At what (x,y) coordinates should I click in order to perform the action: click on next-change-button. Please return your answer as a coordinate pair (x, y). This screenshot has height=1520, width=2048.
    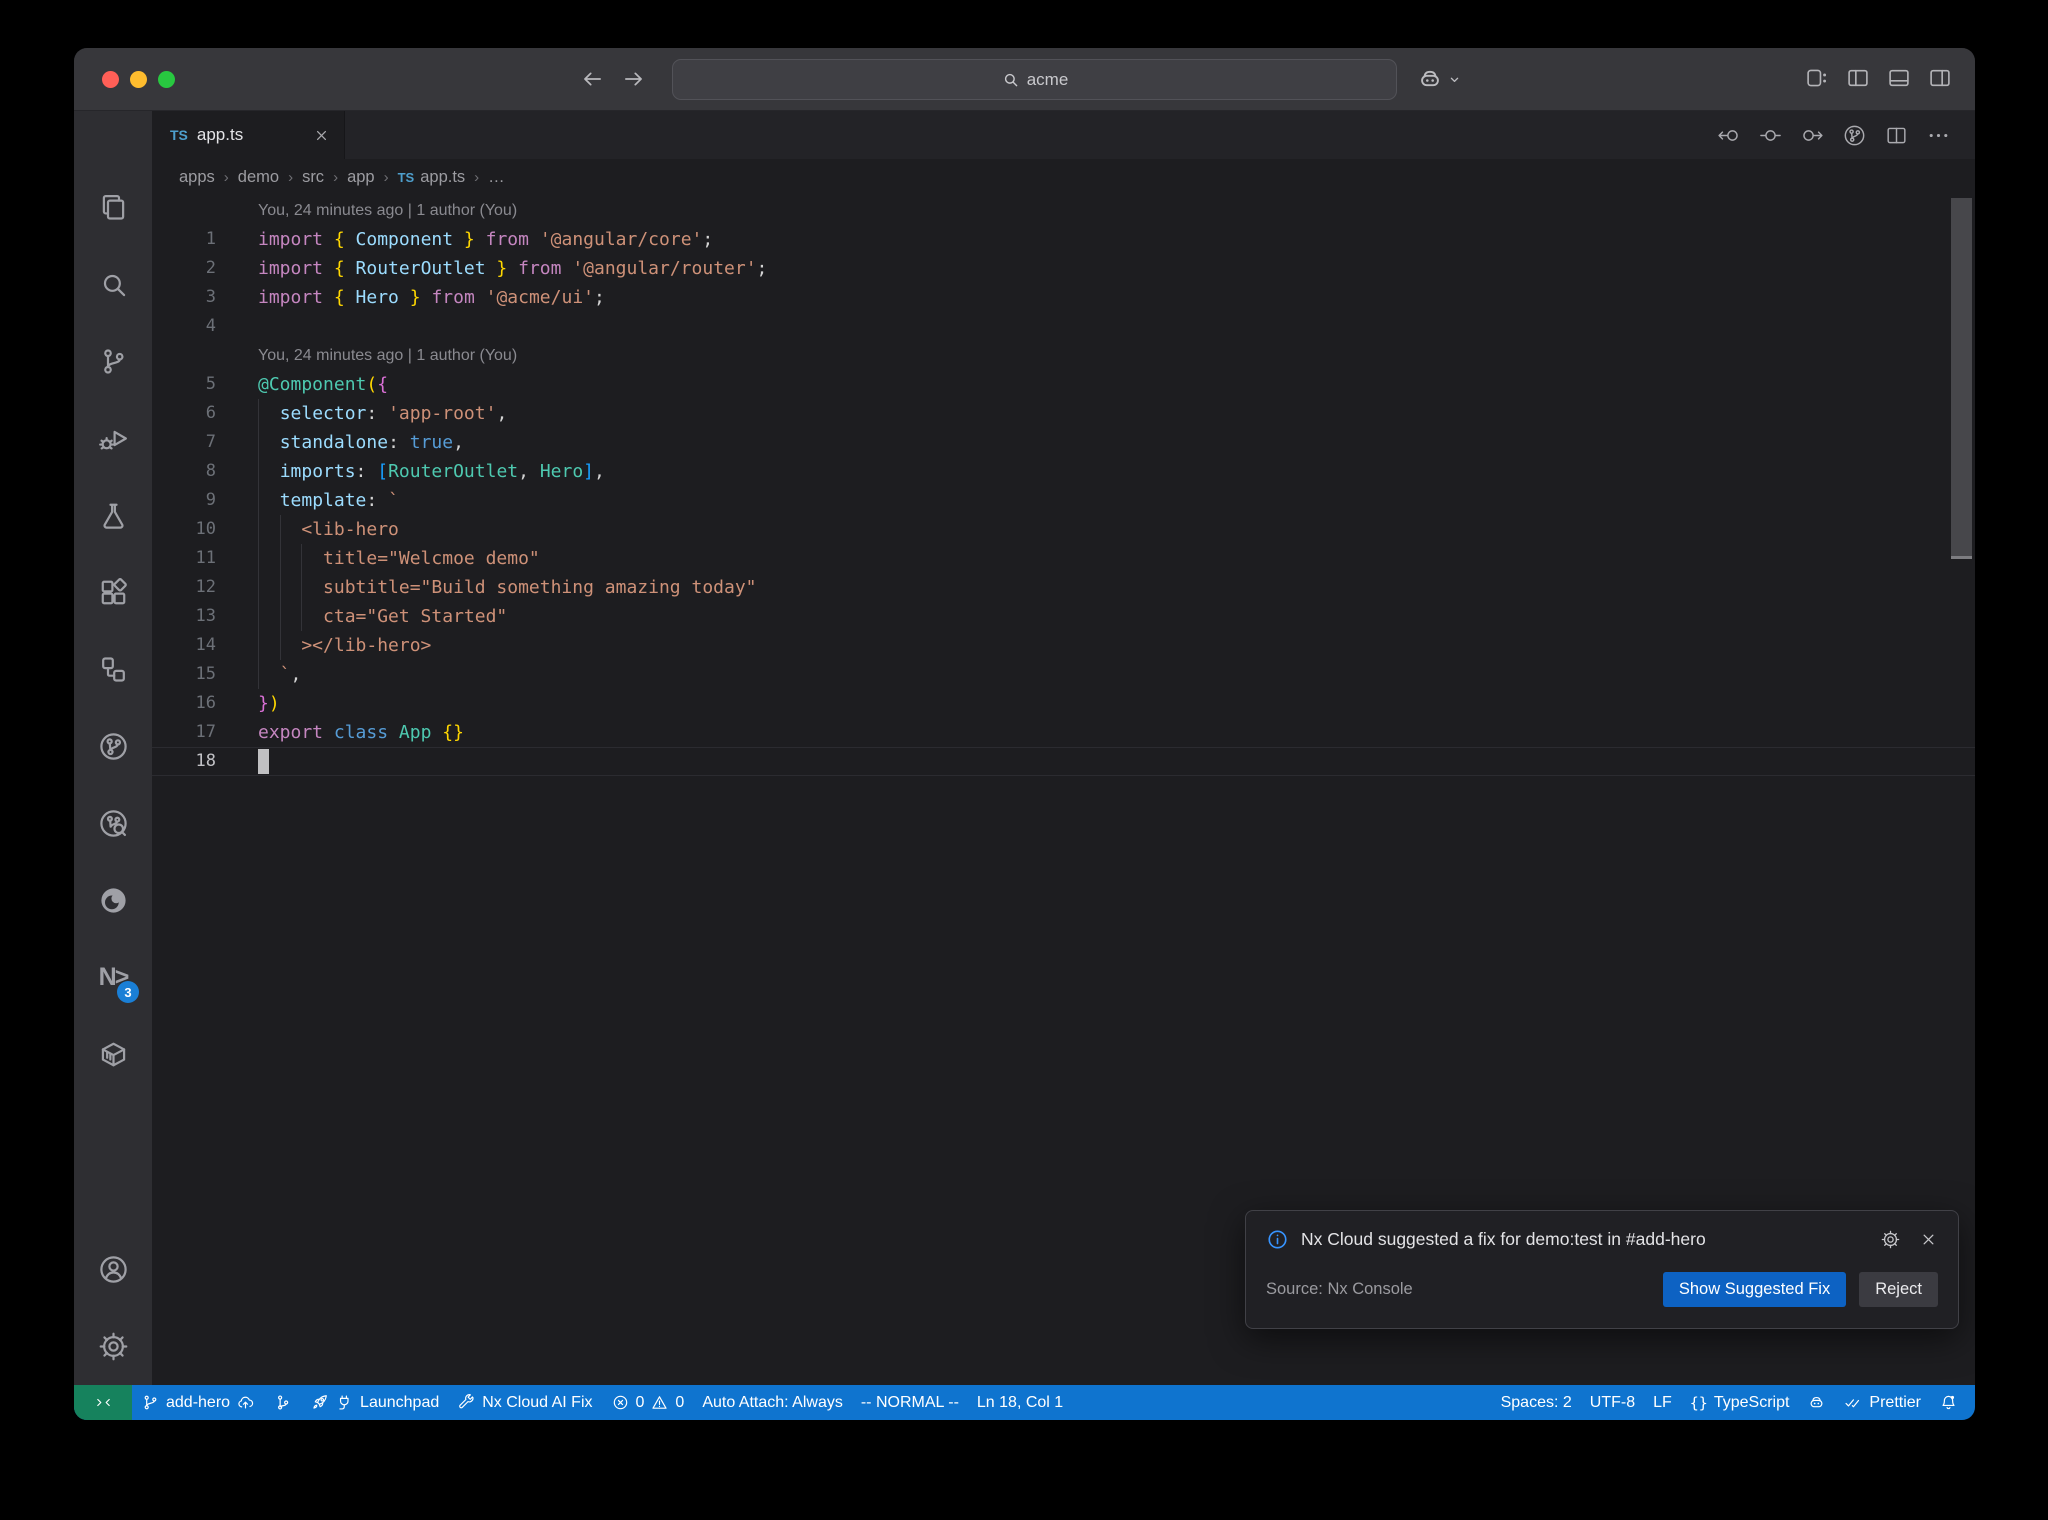
    Looking at the image, I should click on (1812, 135).